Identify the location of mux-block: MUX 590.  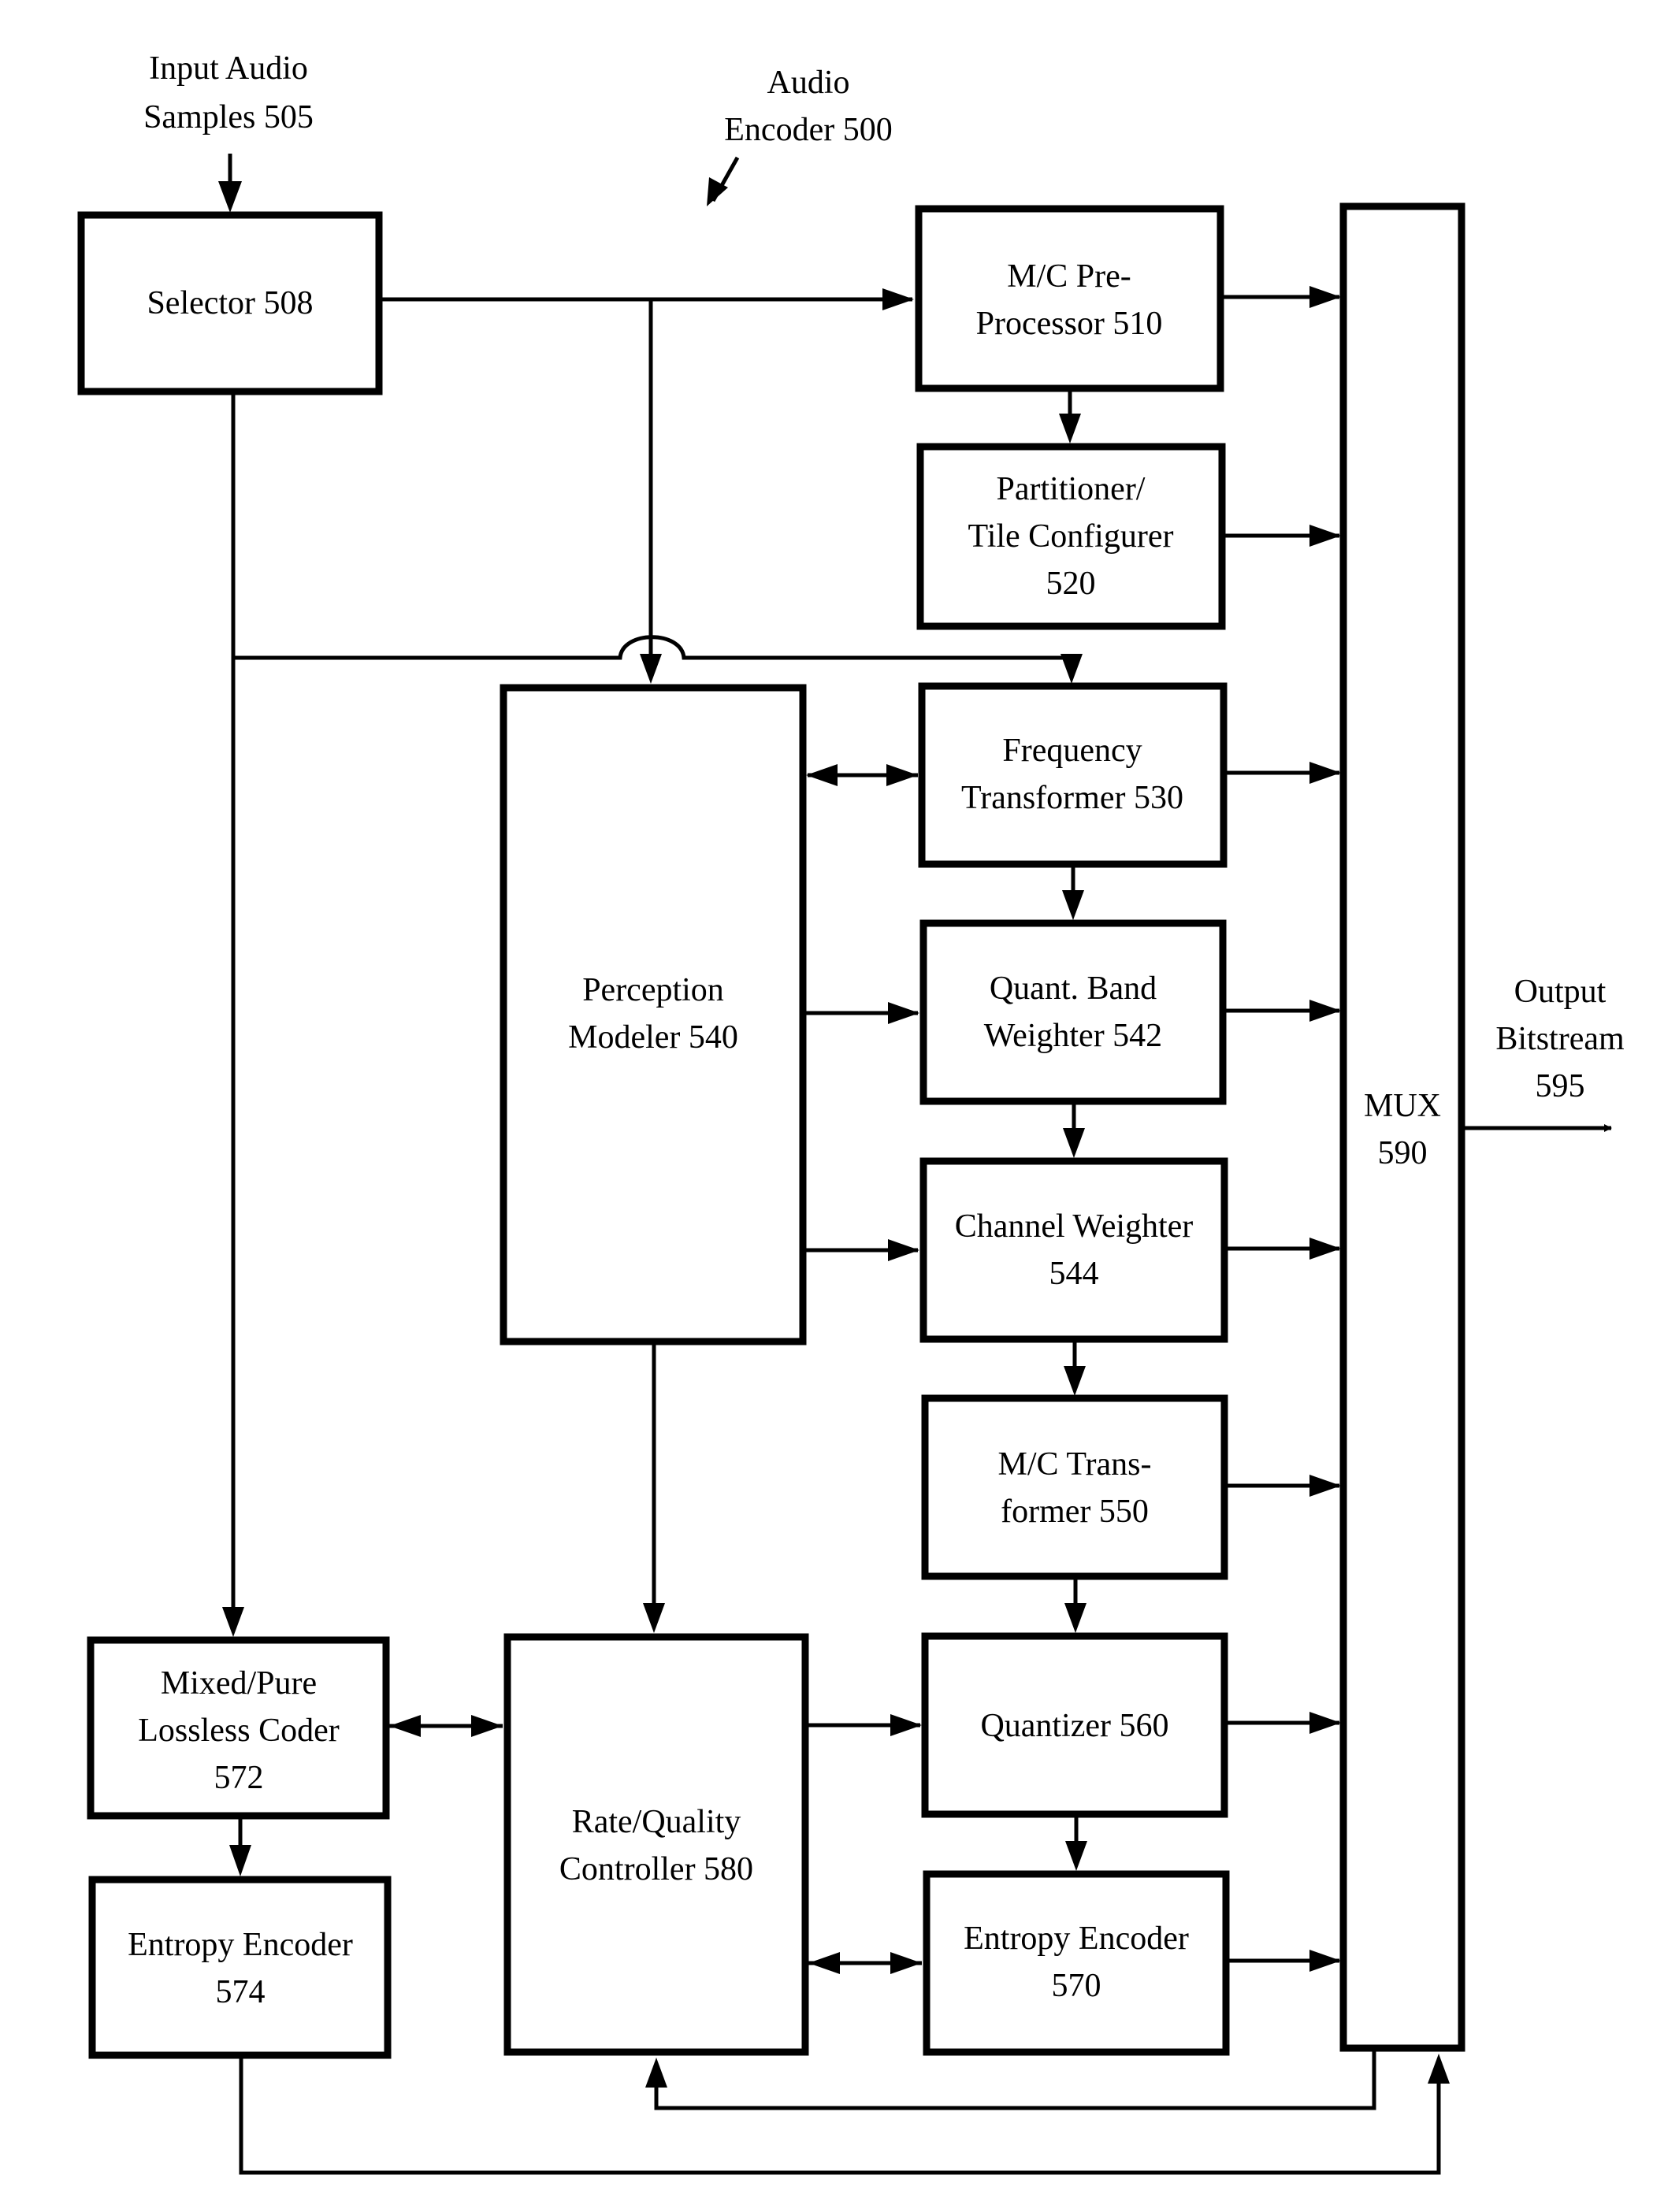
(1402, 1127).